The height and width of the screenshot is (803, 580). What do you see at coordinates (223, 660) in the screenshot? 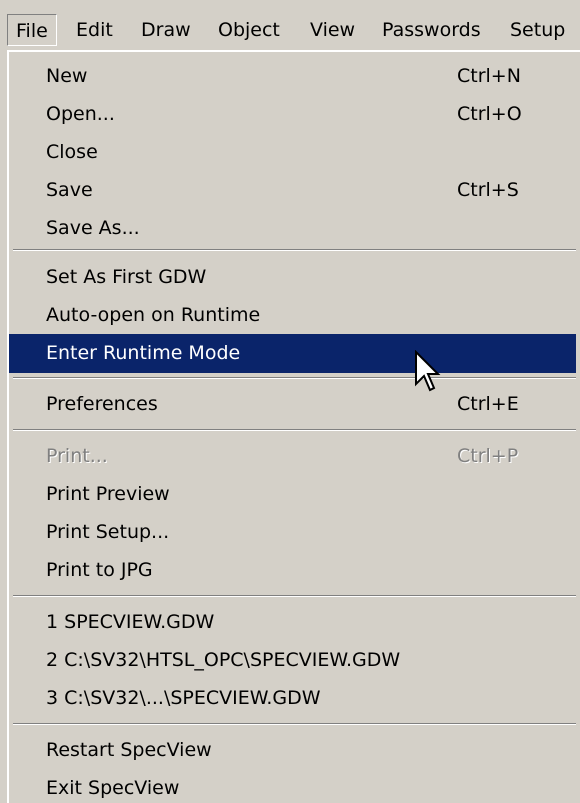
I see `menu-item-label: 2 C:\SV32\HTSL_OPC\SPECVIEW.GDW` at bounding box center [223, 660].